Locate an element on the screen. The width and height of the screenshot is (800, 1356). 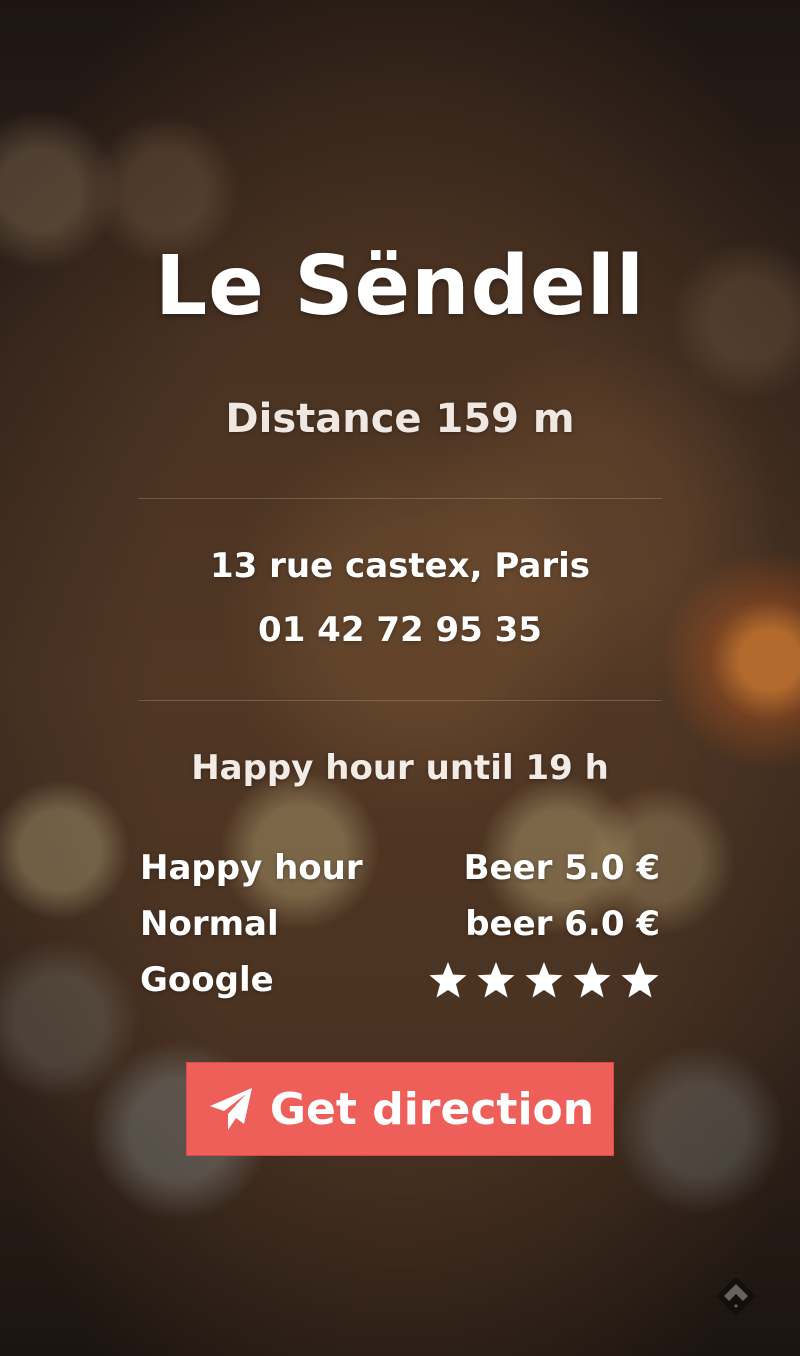
venue-name: Le Sëndell is located at coordinates (400, 286).